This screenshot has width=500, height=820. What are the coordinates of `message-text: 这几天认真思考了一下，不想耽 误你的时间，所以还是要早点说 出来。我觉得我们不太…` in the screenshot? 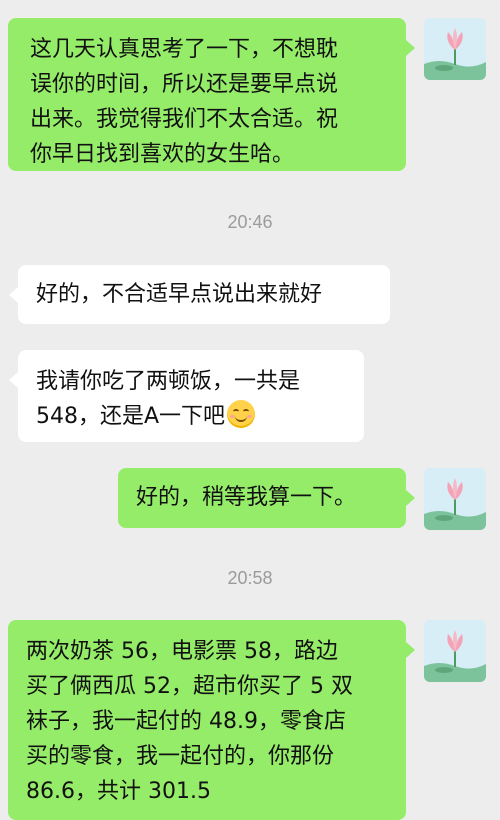 It's located at (184, 102).